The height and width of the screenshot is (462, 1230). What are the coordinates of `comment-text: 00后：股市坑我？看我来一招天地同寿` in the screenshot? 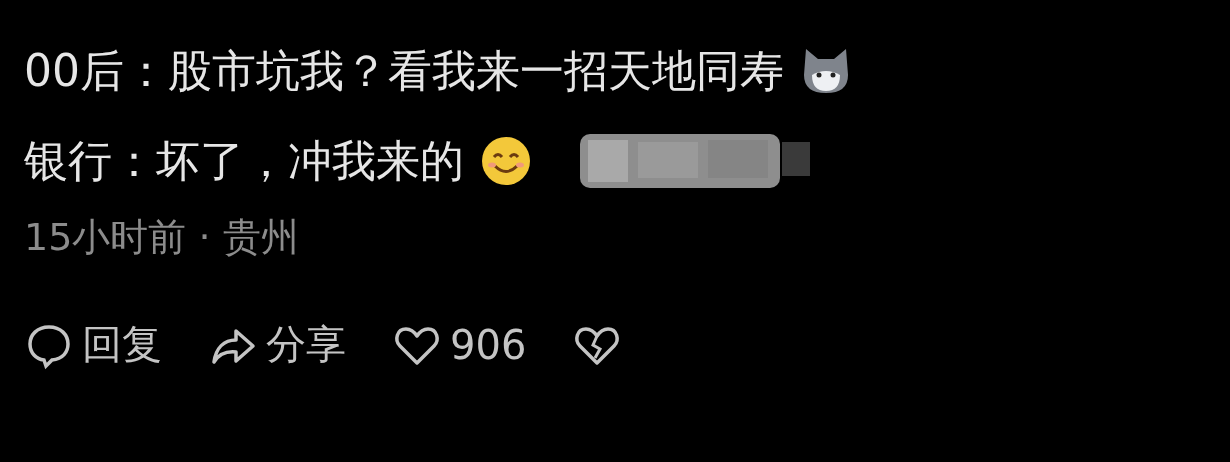 It's located at (404, 70).